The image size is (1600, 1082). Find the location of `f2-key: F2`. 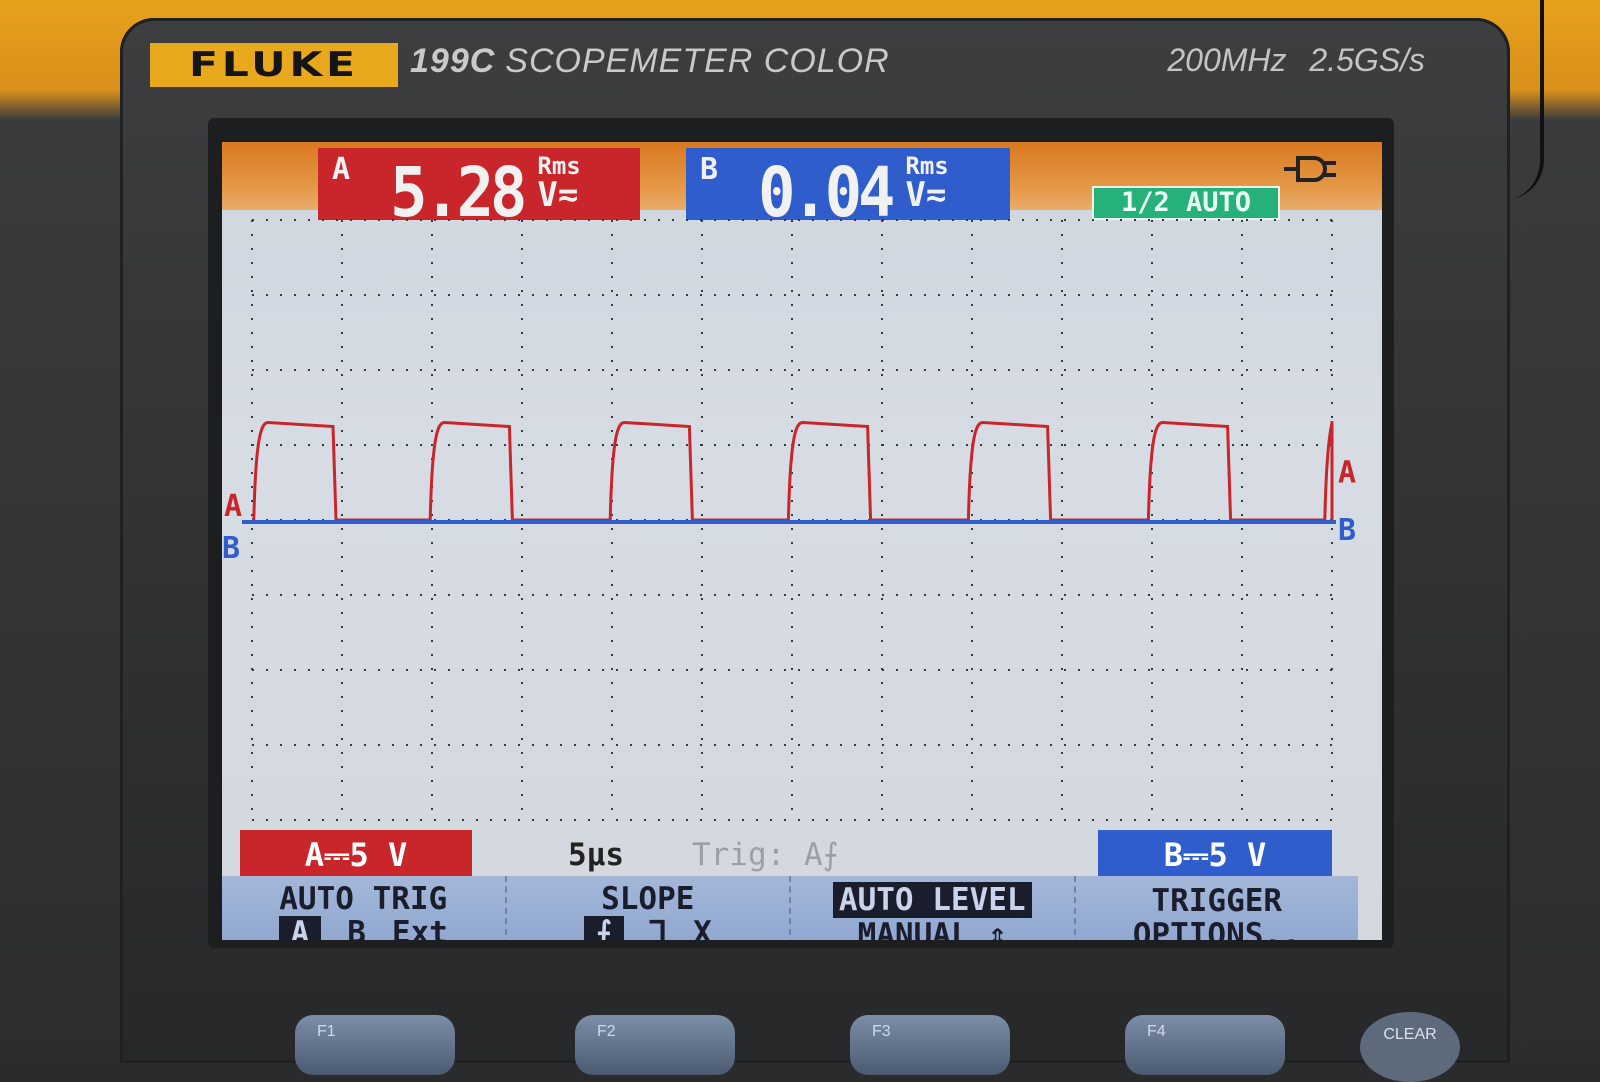

f2-key: F2 is located at coordinates (655, 1045).